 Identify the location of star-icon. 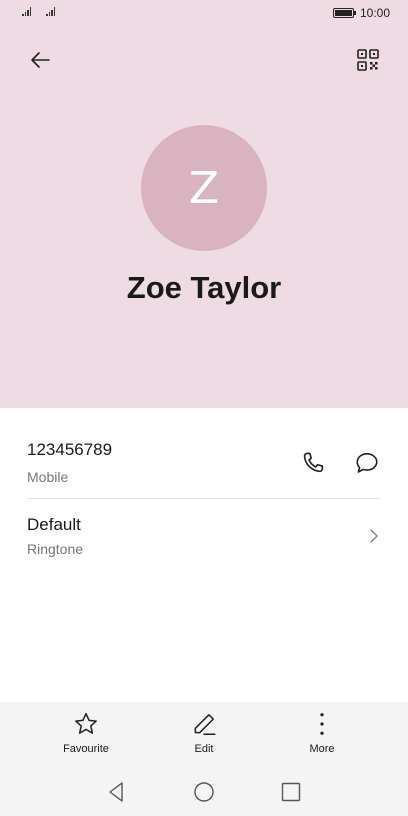
(86, 723).